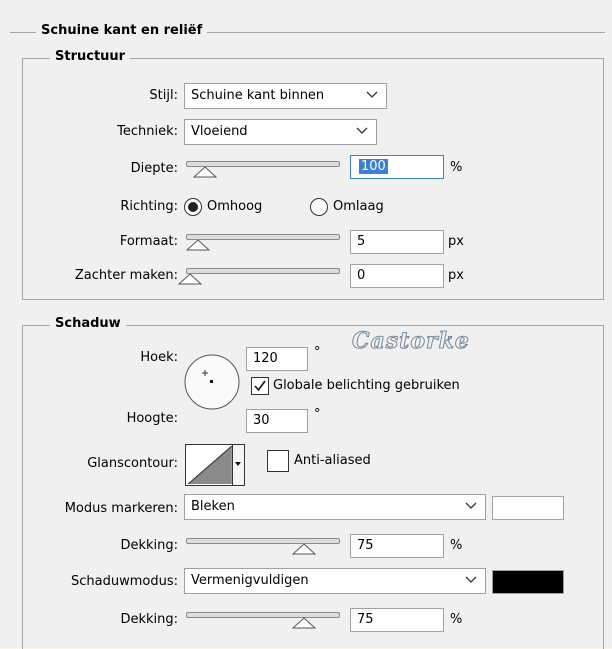  What do you see at coordinates (456, 545) in the screenshot?
I see `dekking1-unit: %` at bounding box center [456, 545].